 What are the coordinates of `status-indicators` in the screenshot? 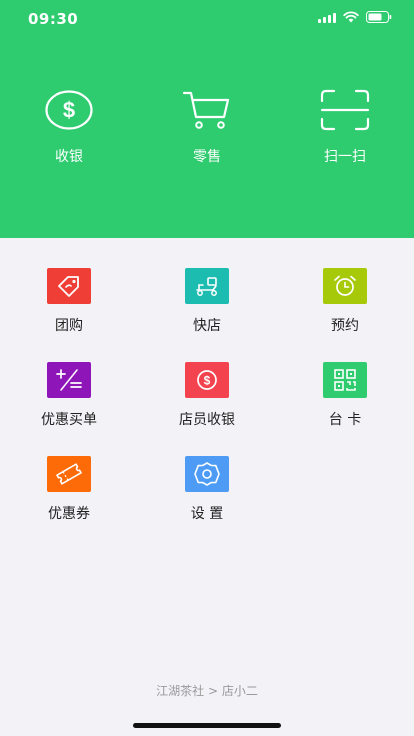 It's located at (355, 17).